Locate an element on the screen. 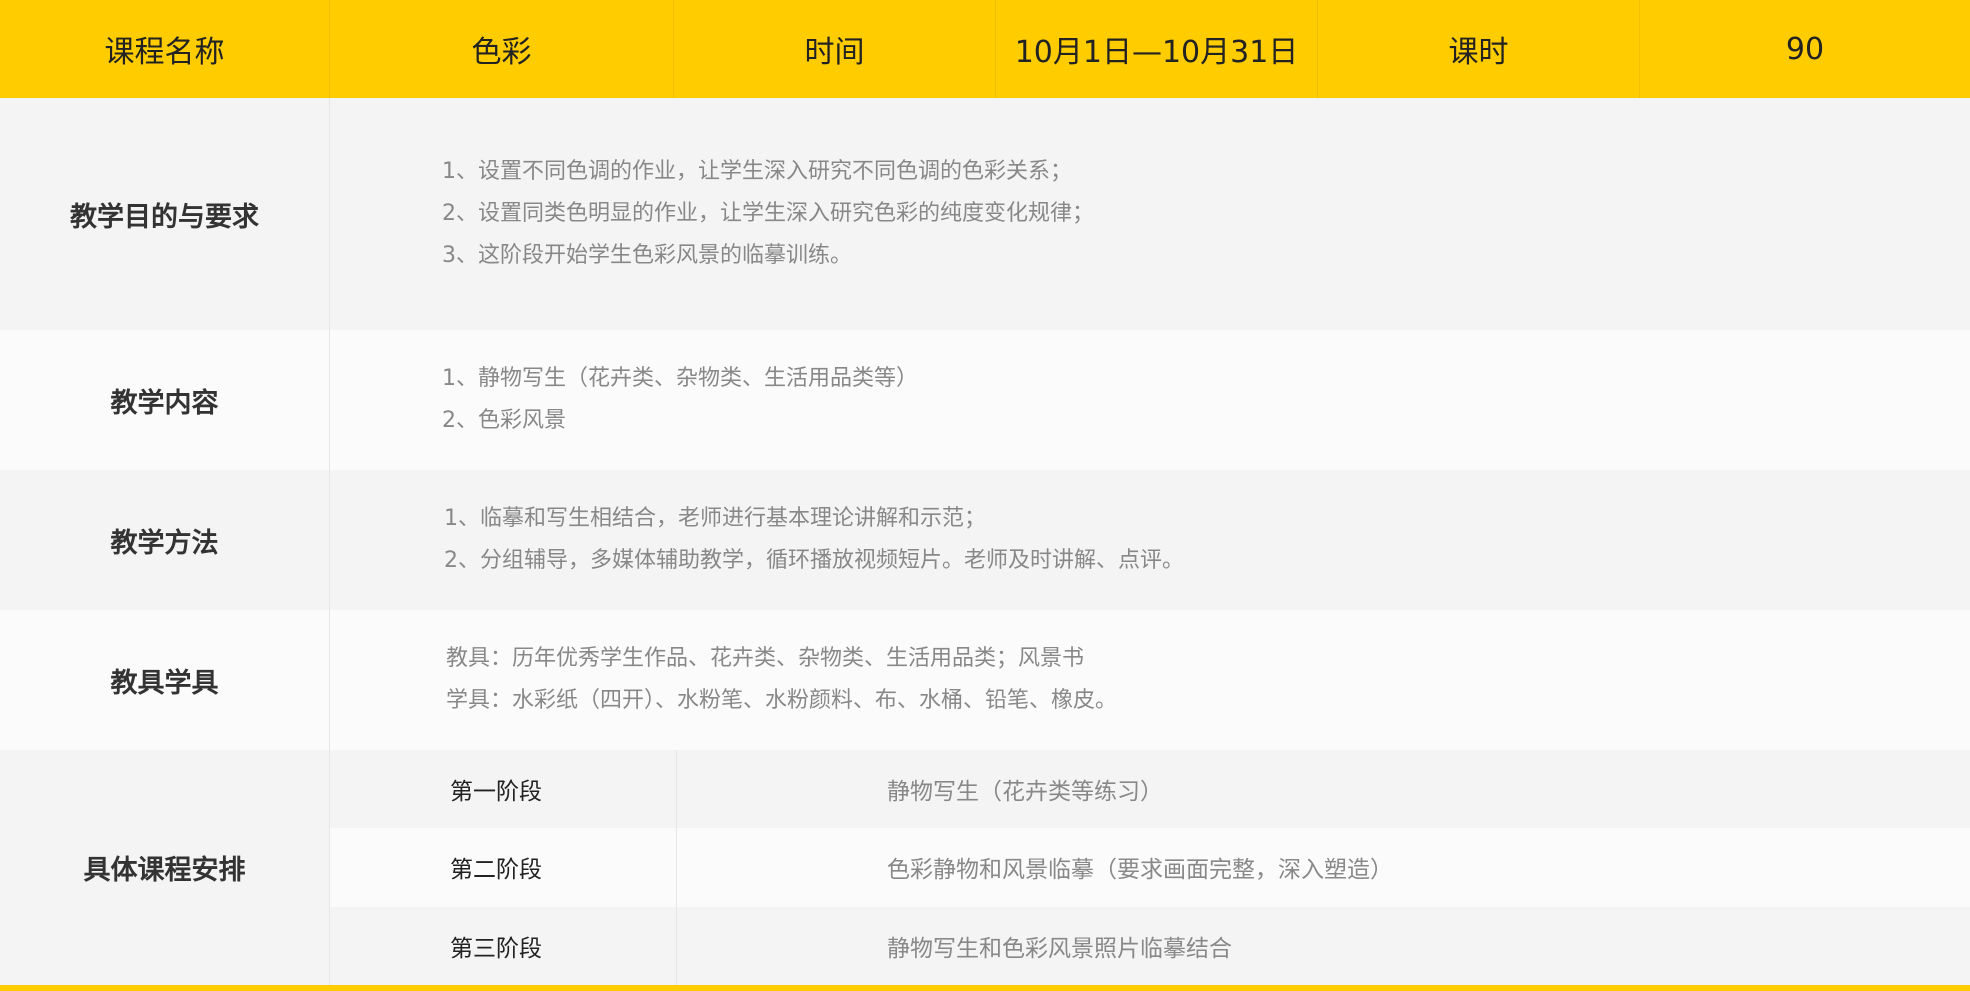  schedule-stage-row: 第一阶段 静物写生（花卉类等练习） is located at coordinates (1150, 789).